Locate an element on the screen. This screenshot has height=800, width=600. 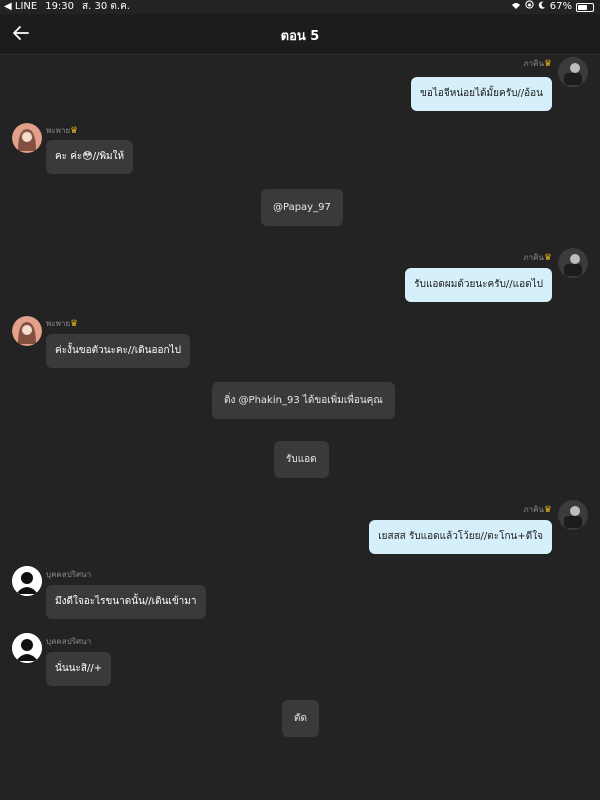
message-bubble: ค่ะงั้นขอตัวนะคะ//เดินออกไป is located at coordinates (118, 351).